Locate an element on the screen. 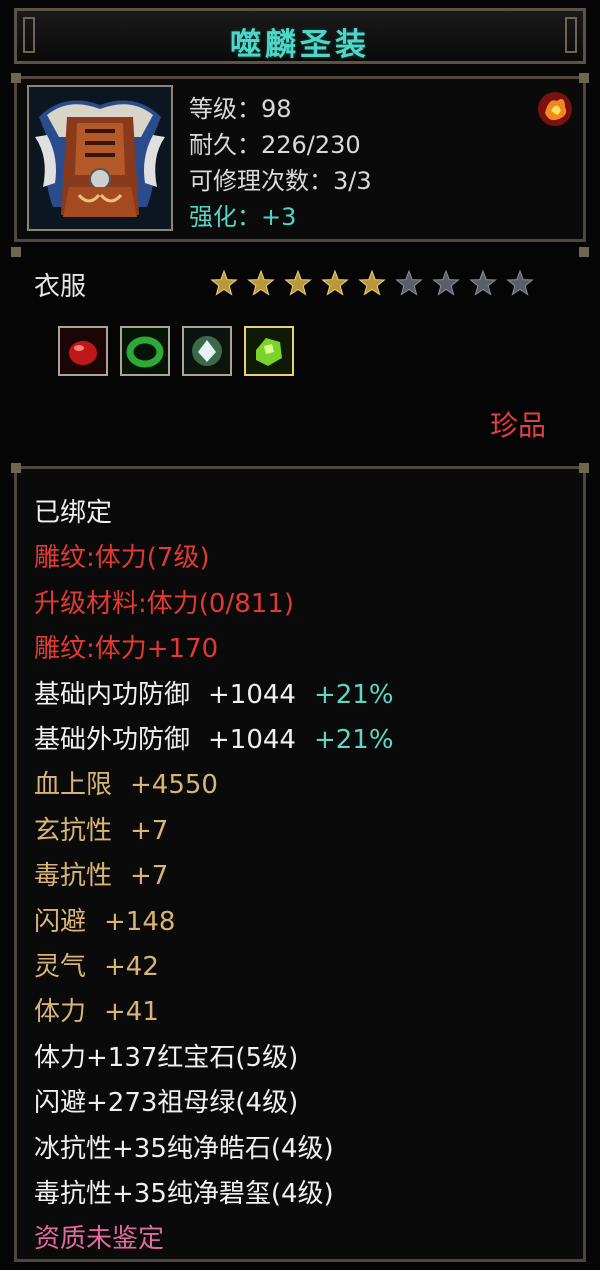  attribute-line: 毒抗性+35纯净碧玺(4级) is located at coordinates (184, 1191).